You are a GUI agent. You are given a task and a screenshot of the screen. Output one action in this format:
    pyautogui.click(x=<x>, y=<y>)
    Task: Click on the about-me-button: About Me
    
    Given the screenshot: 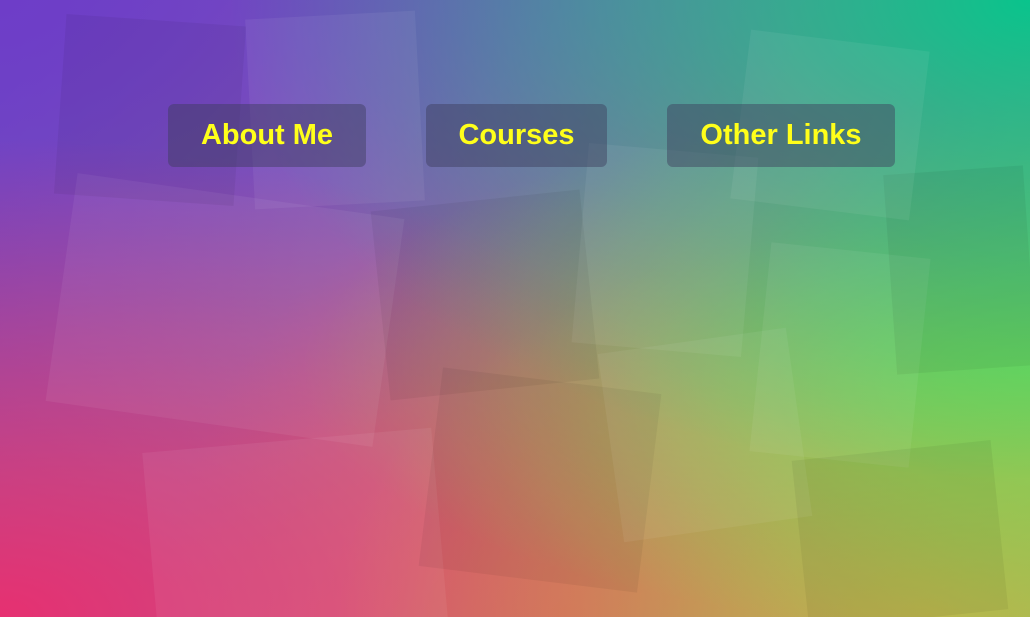 What is the action you would take?
    pyautogui.click(x=267, y=135)
    